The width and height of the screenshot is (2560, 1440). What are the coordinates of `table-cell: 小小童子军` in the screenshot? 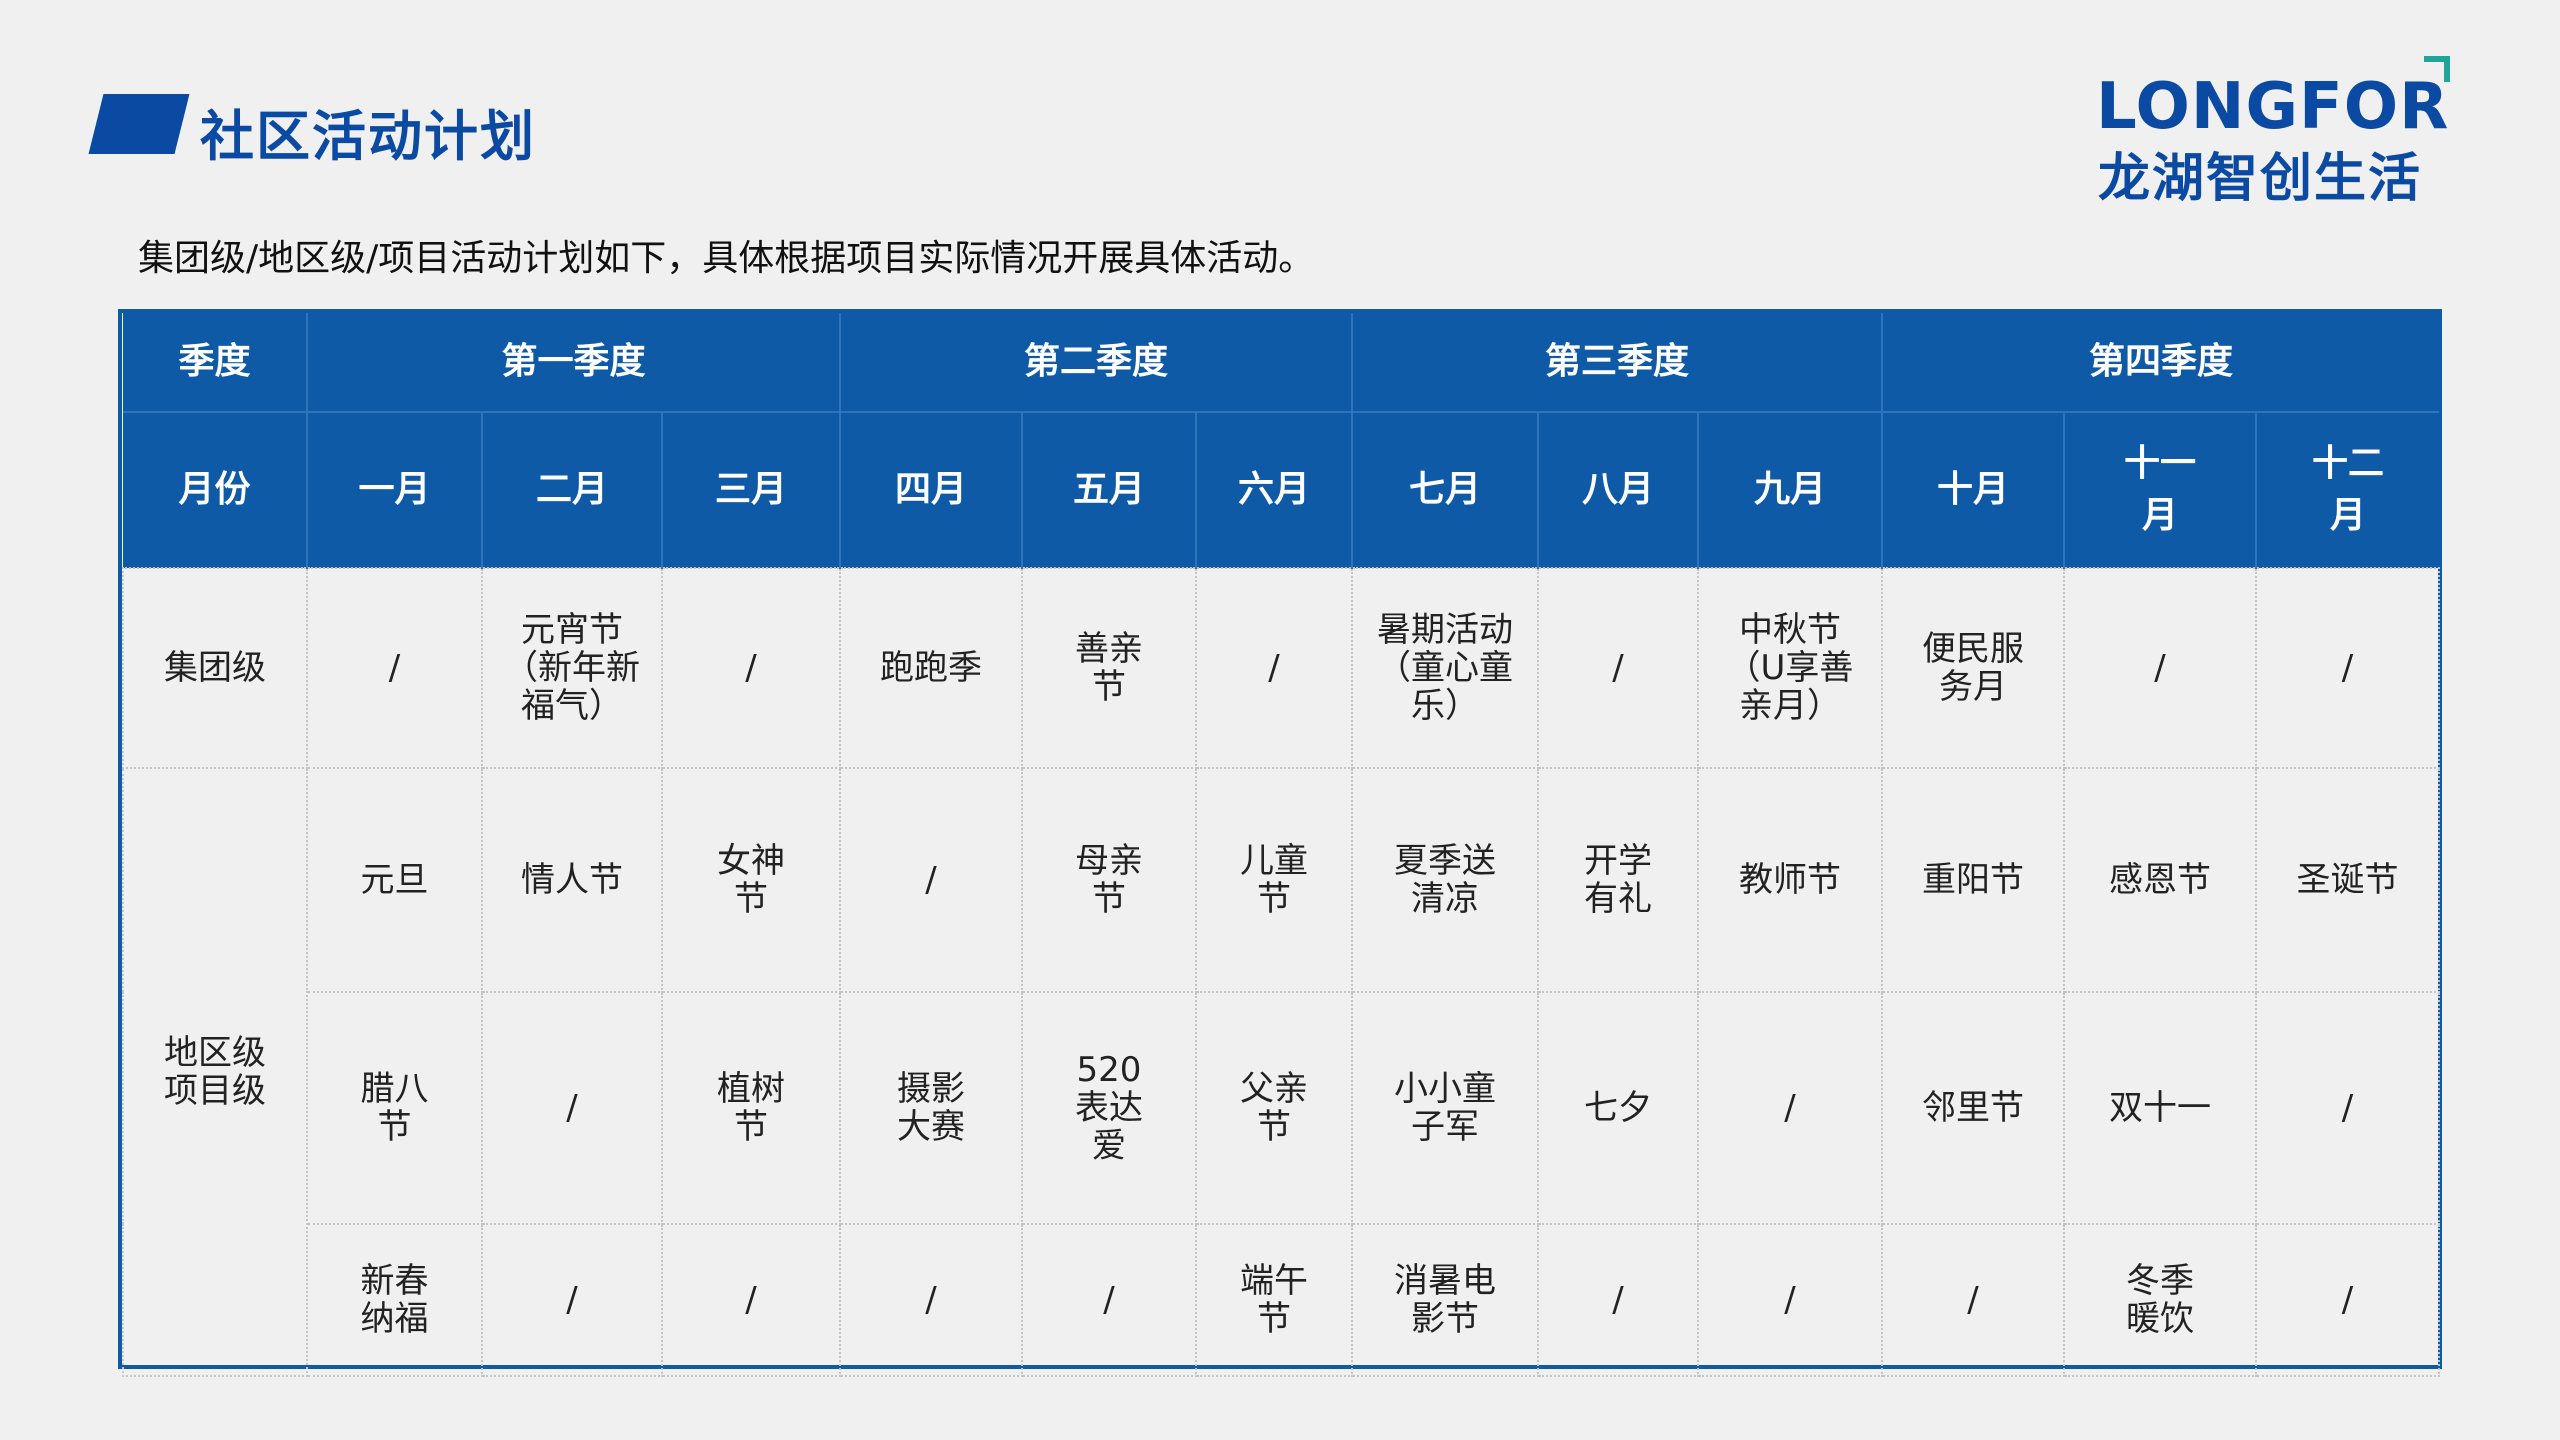 It's located at (1445, 1108).